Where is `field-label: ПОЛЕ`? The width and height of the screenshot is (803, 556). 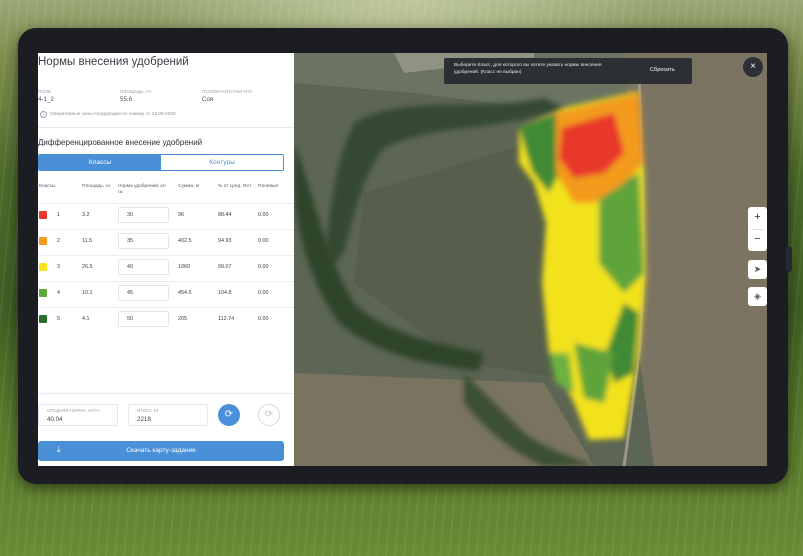 field-label: ПОЛЕ is located at coordinates (44, 91).